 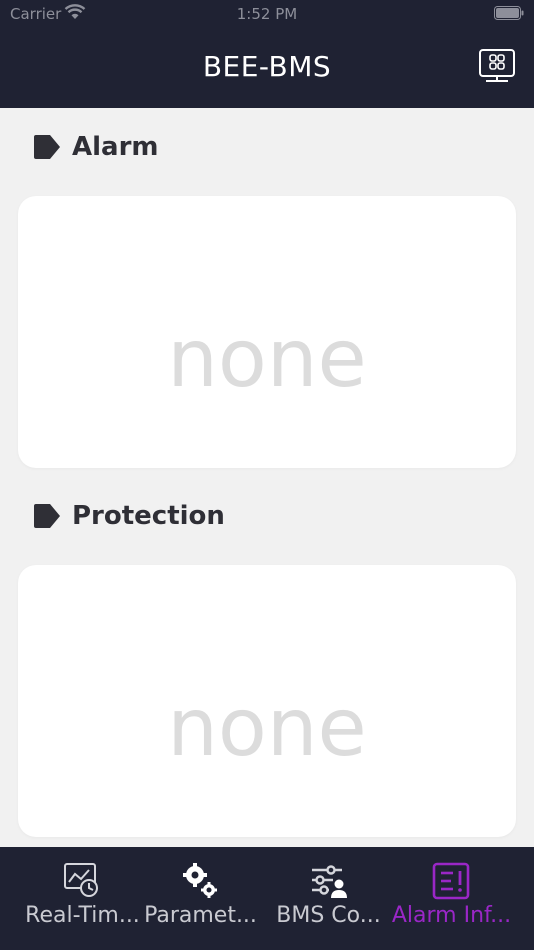 What do you see at coordinates (451, 881) in the screenshot?
I see `alarm-info-icon` at bounding box center [451, 881].